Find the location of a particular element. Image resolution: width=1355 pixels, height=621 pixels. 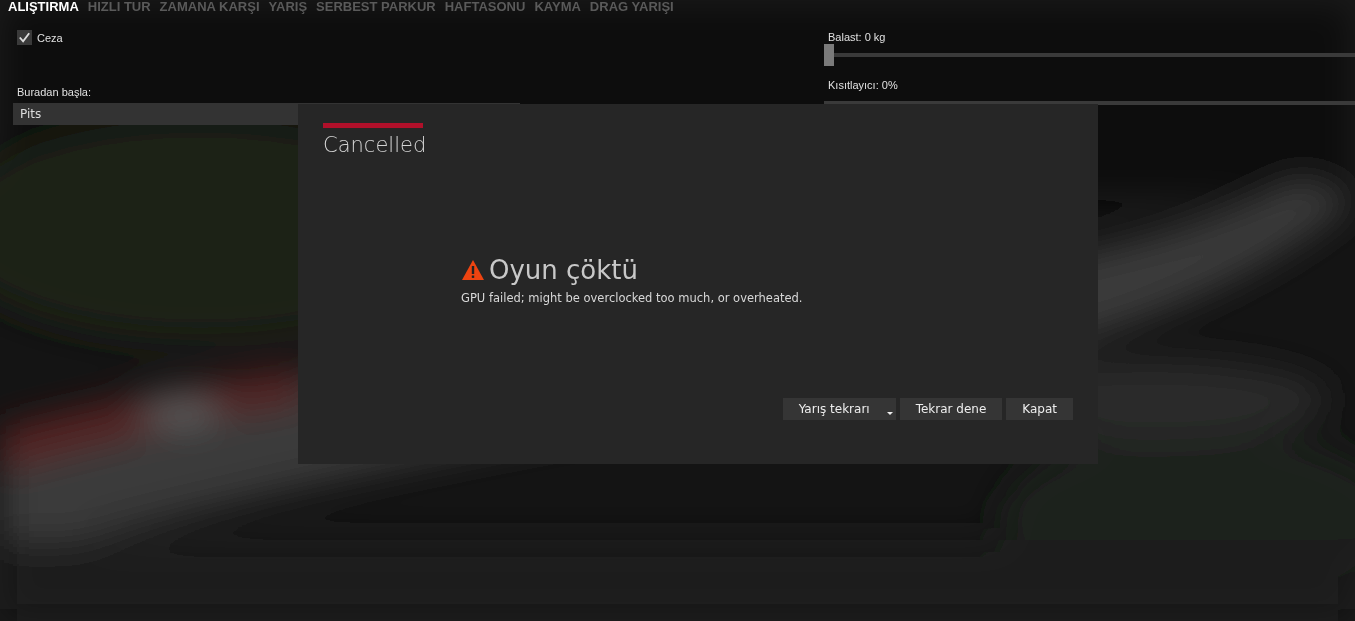

slider is located at coordinates (1089, 55).